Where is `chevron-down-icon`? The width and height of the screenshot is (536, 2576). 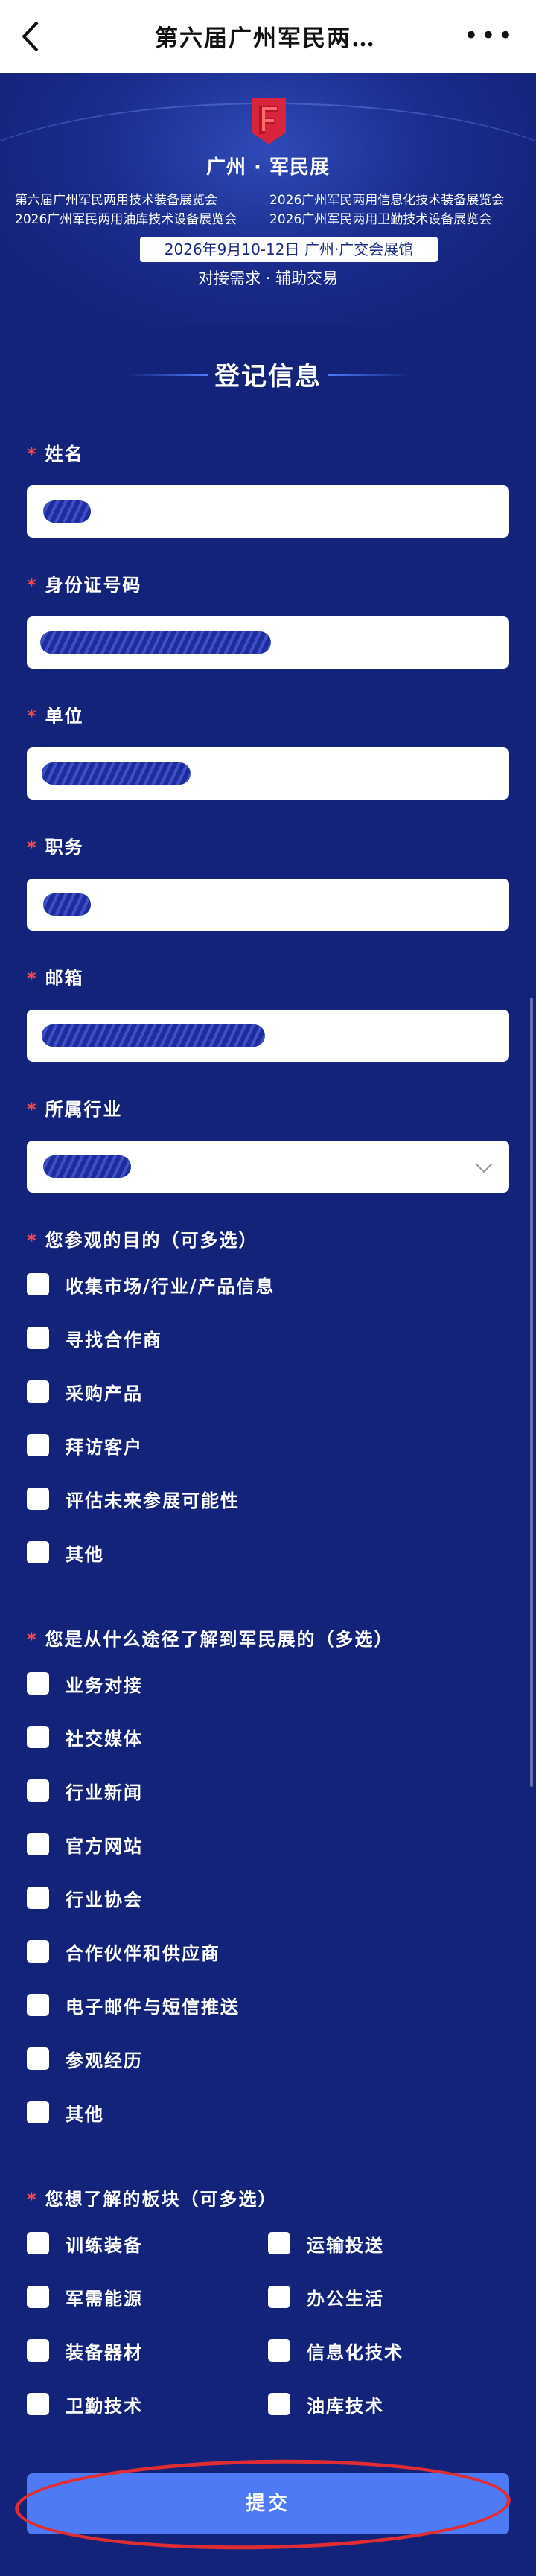
chevron-down-icon is located at coordinates (484, 1164).